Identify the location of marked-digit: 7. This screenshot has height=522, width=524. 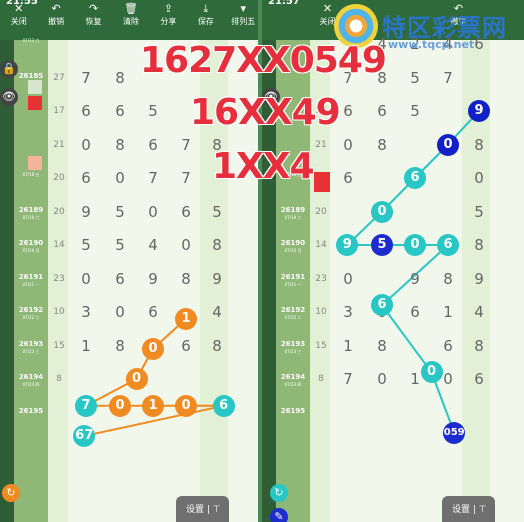
(86, 405).